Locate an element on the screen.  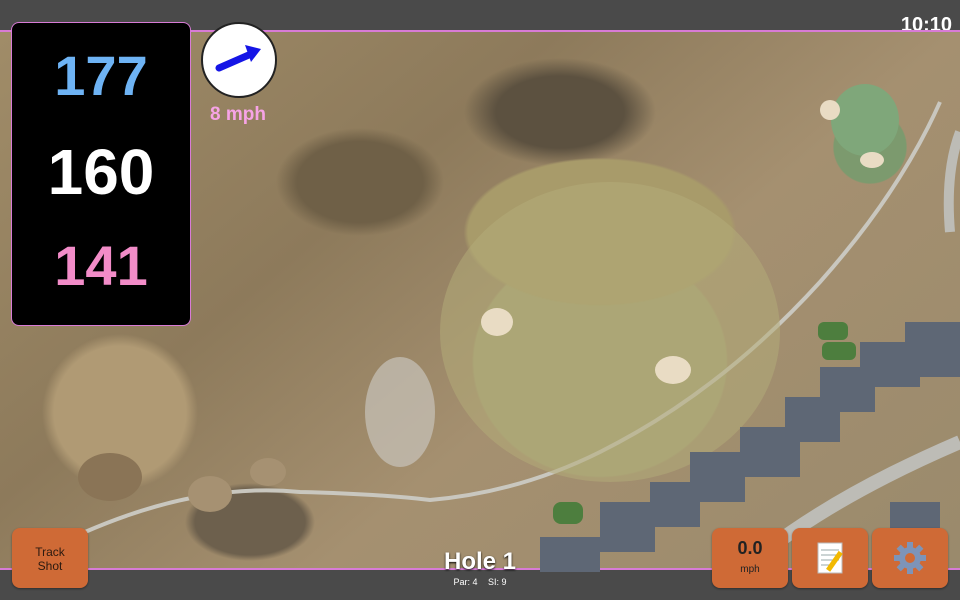
track-shot-label-line2: Shot is located at coordinates (50, 566).